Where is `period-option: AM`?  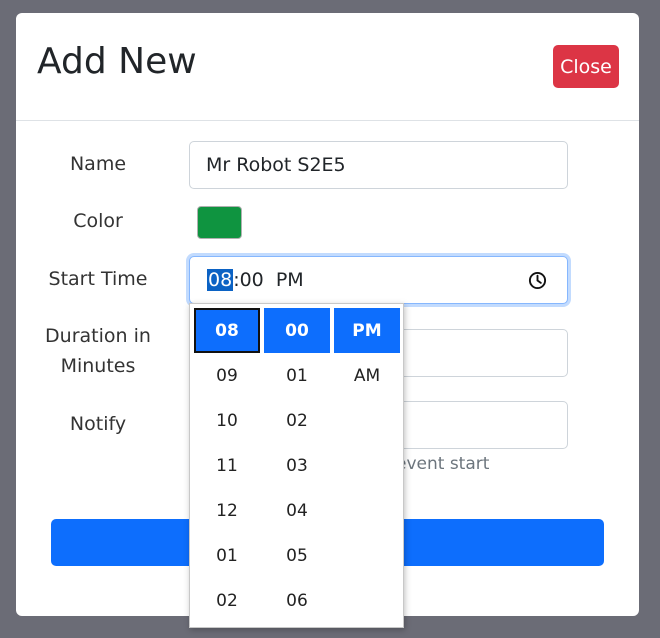 period-option: AM is located at coordinates (367, 375).